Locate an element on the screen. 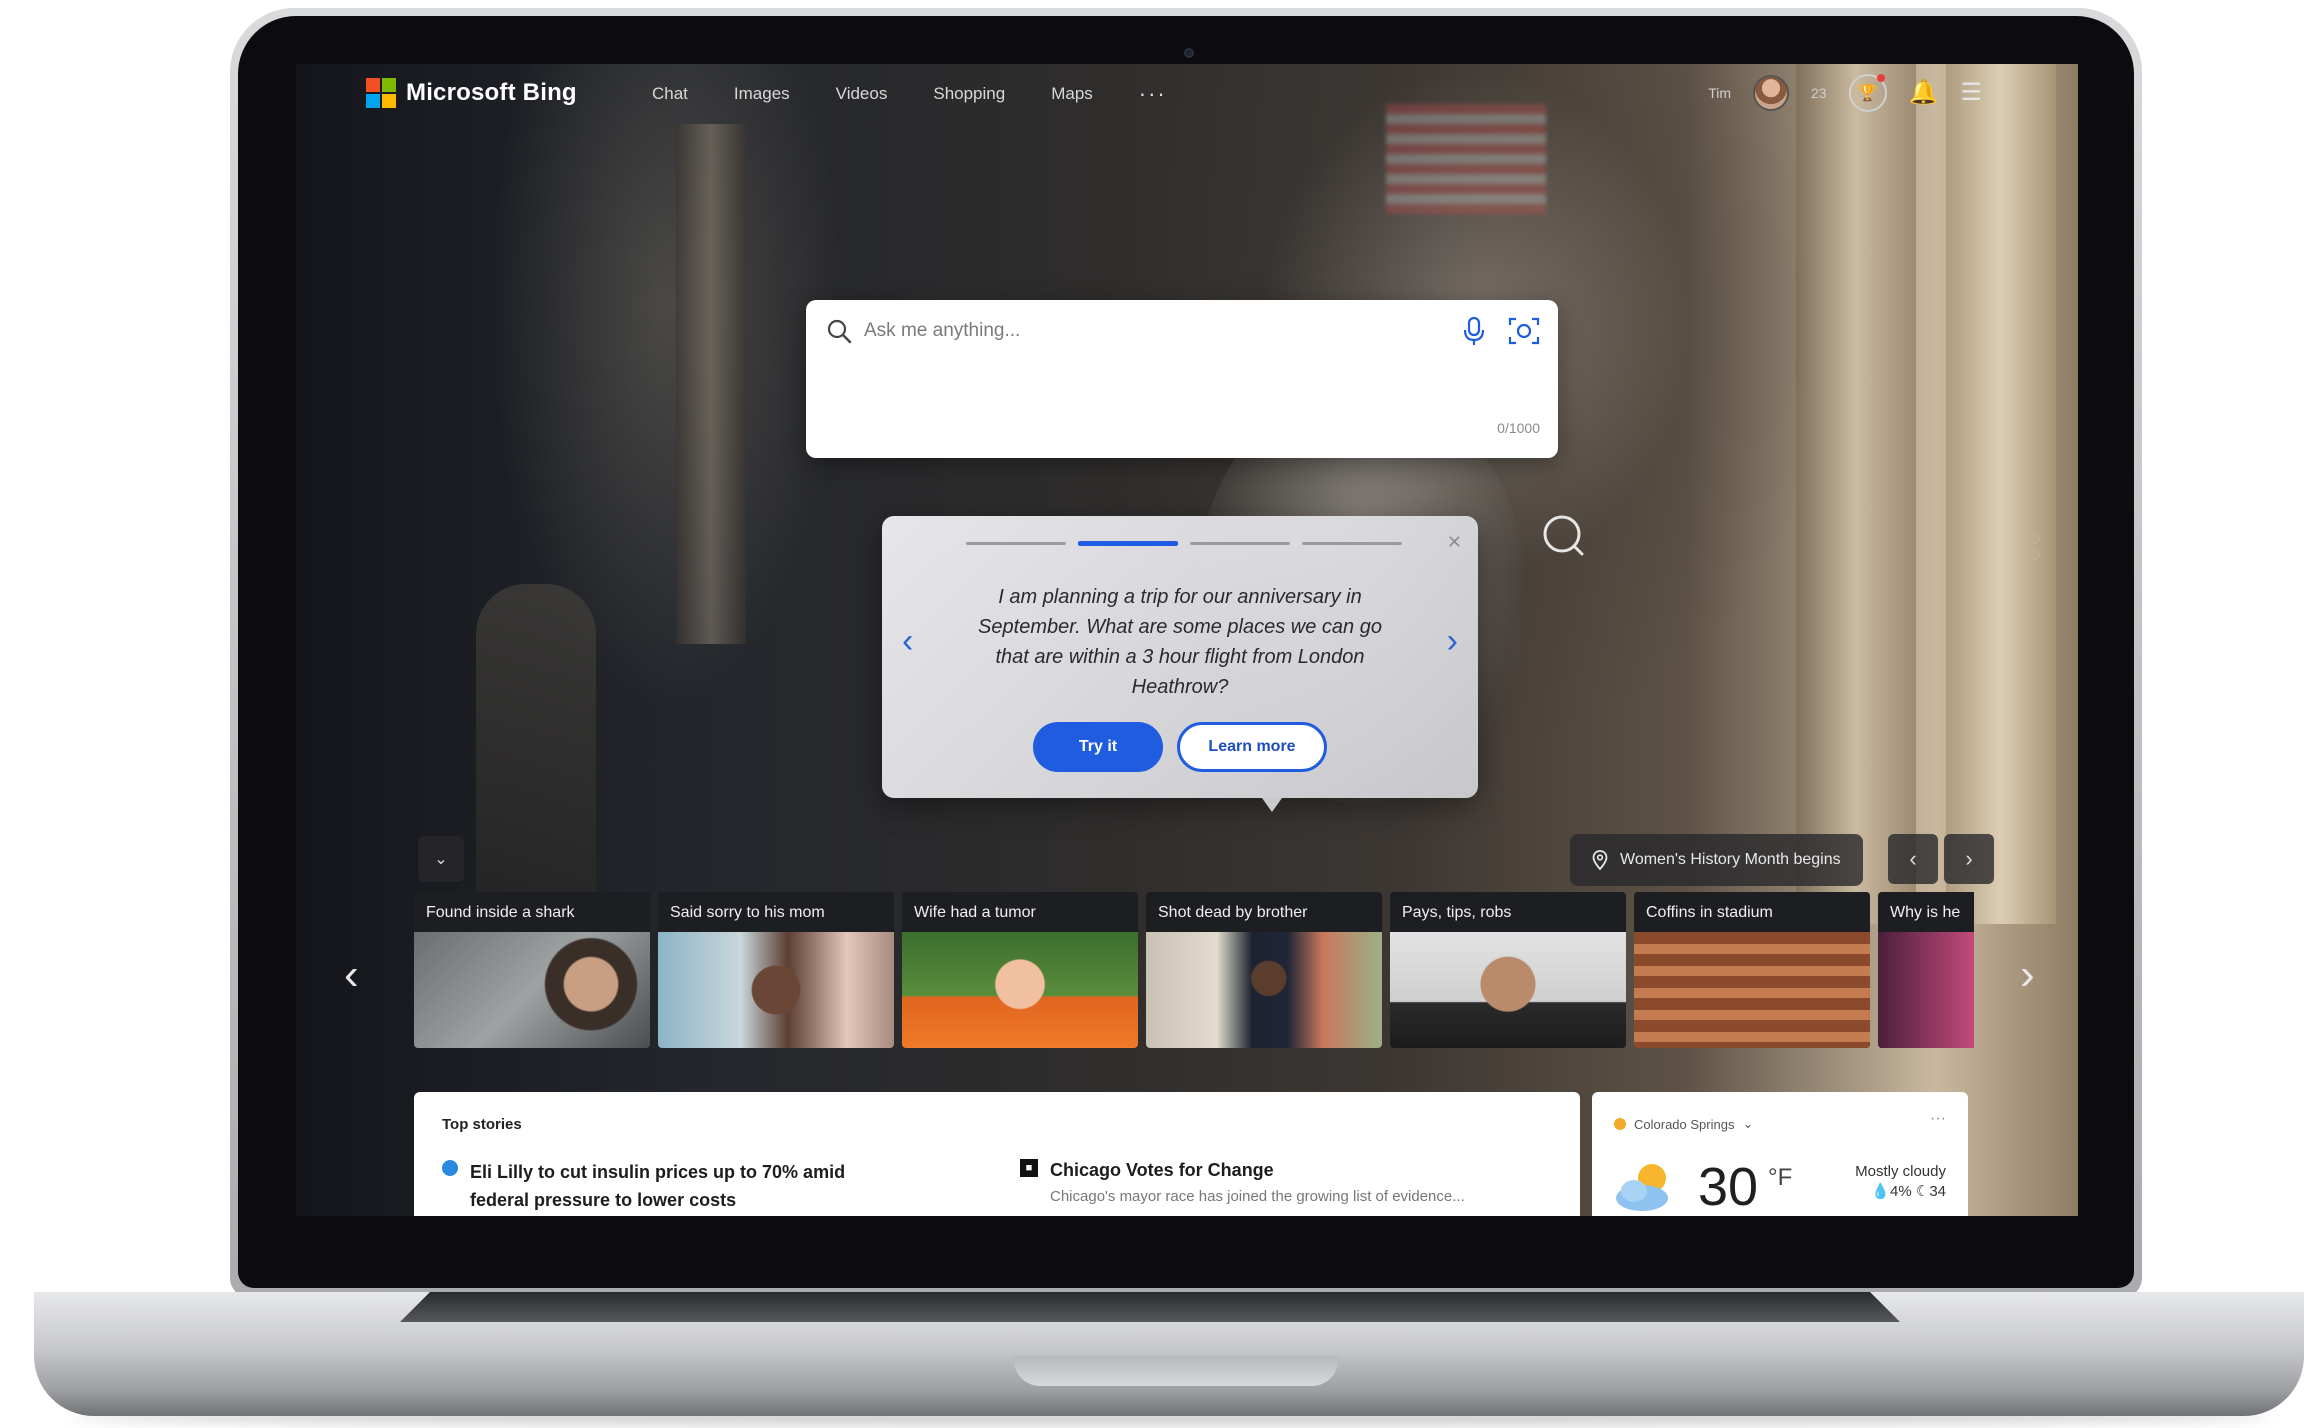  news-tile: Said sorry to his mom is located at coordinates (776, 970).